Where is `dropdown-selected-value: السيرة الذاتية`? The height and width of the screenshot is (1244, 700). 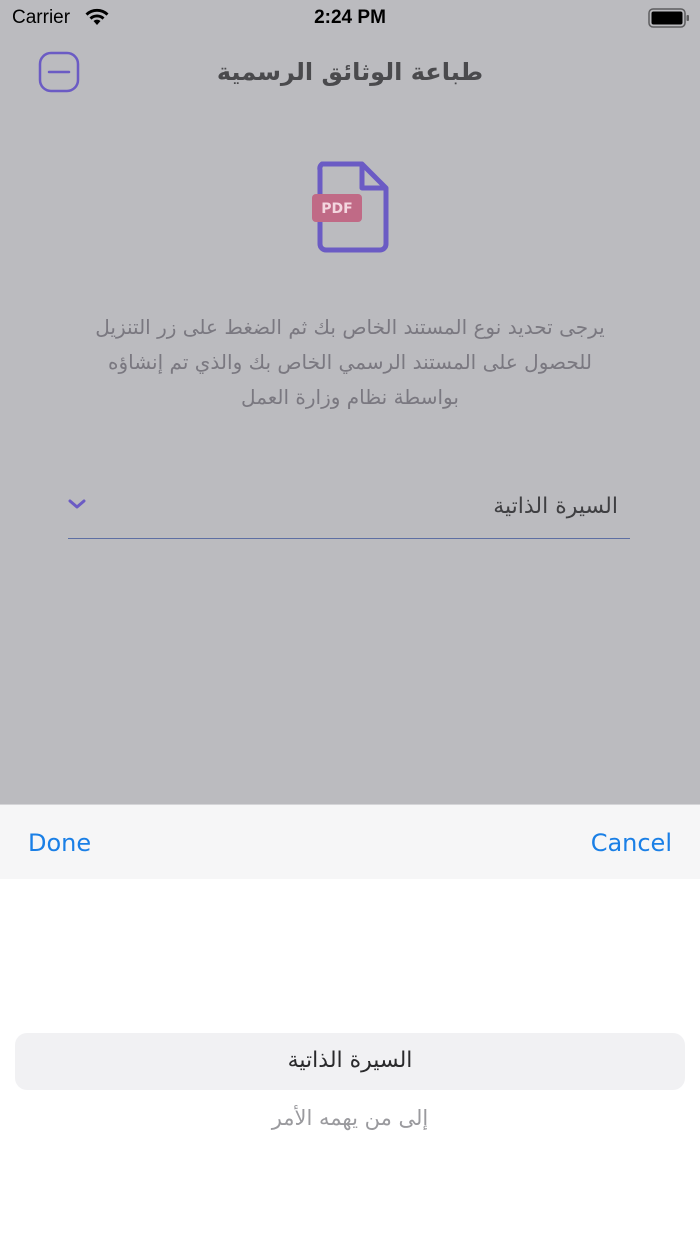
dropdown-selected-value: السيرة الذاتية is located at coordinates (555, 506).